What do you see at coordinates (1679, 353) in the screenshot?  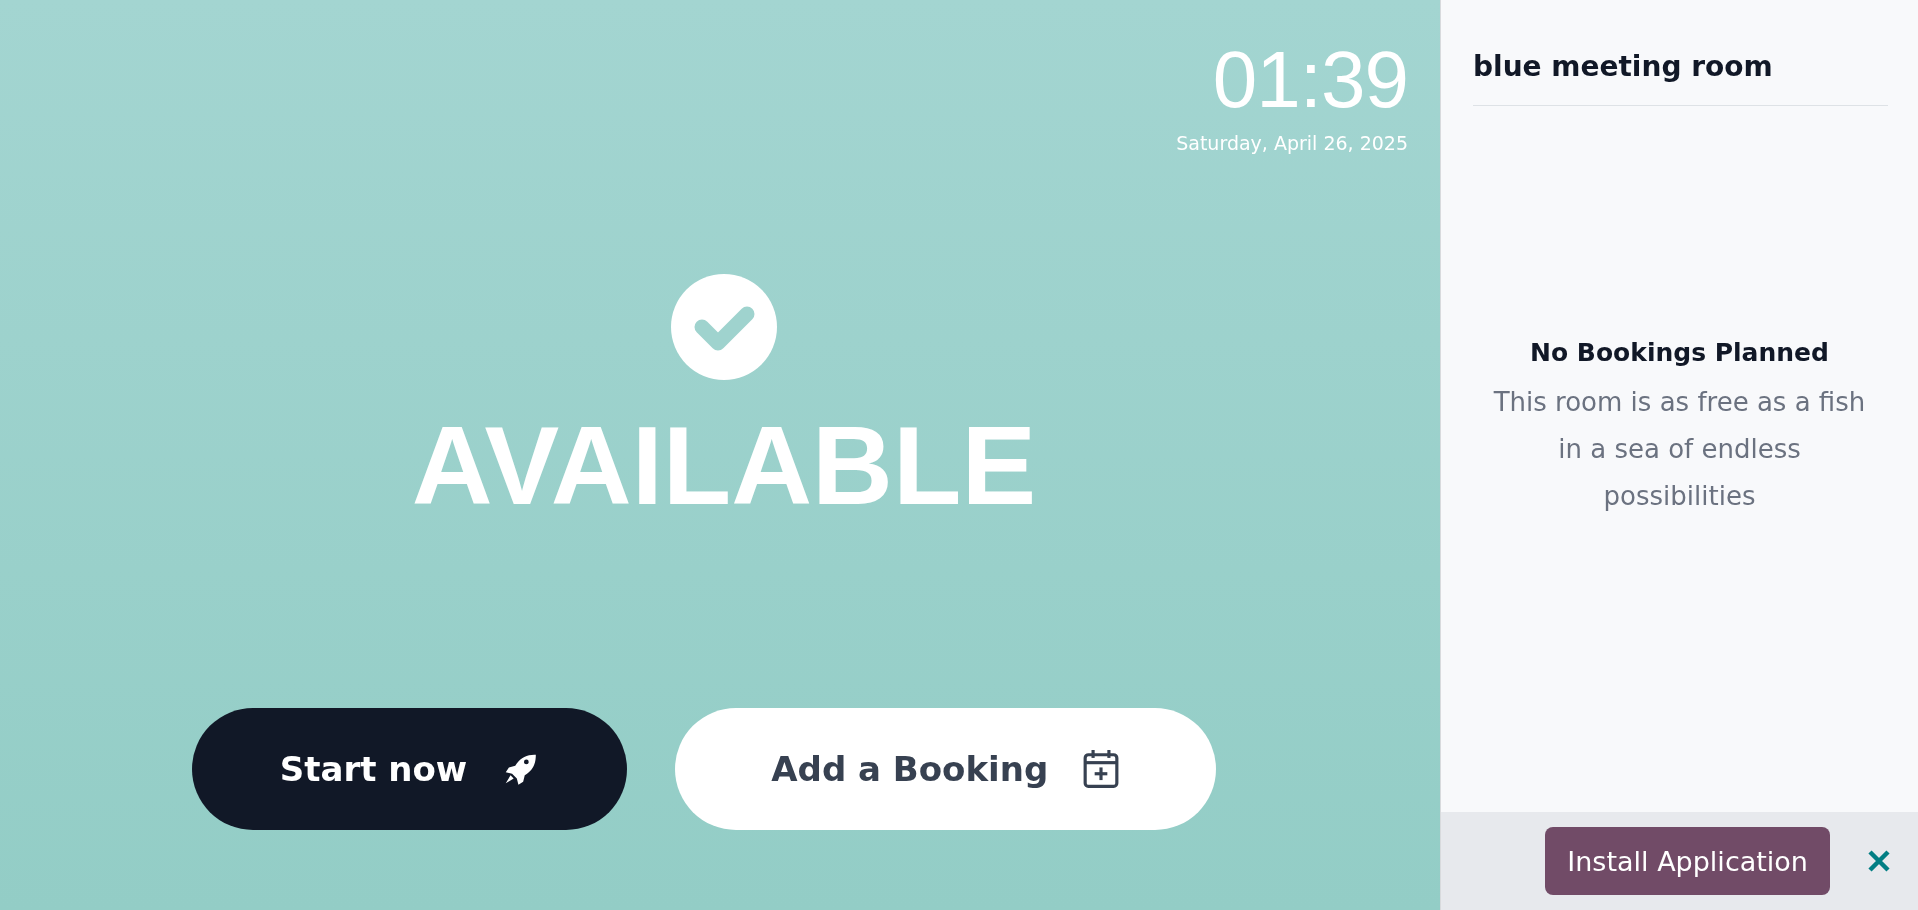 I see `empty-state-title: No Bookings Planned` at bounding box center [1679, 353].